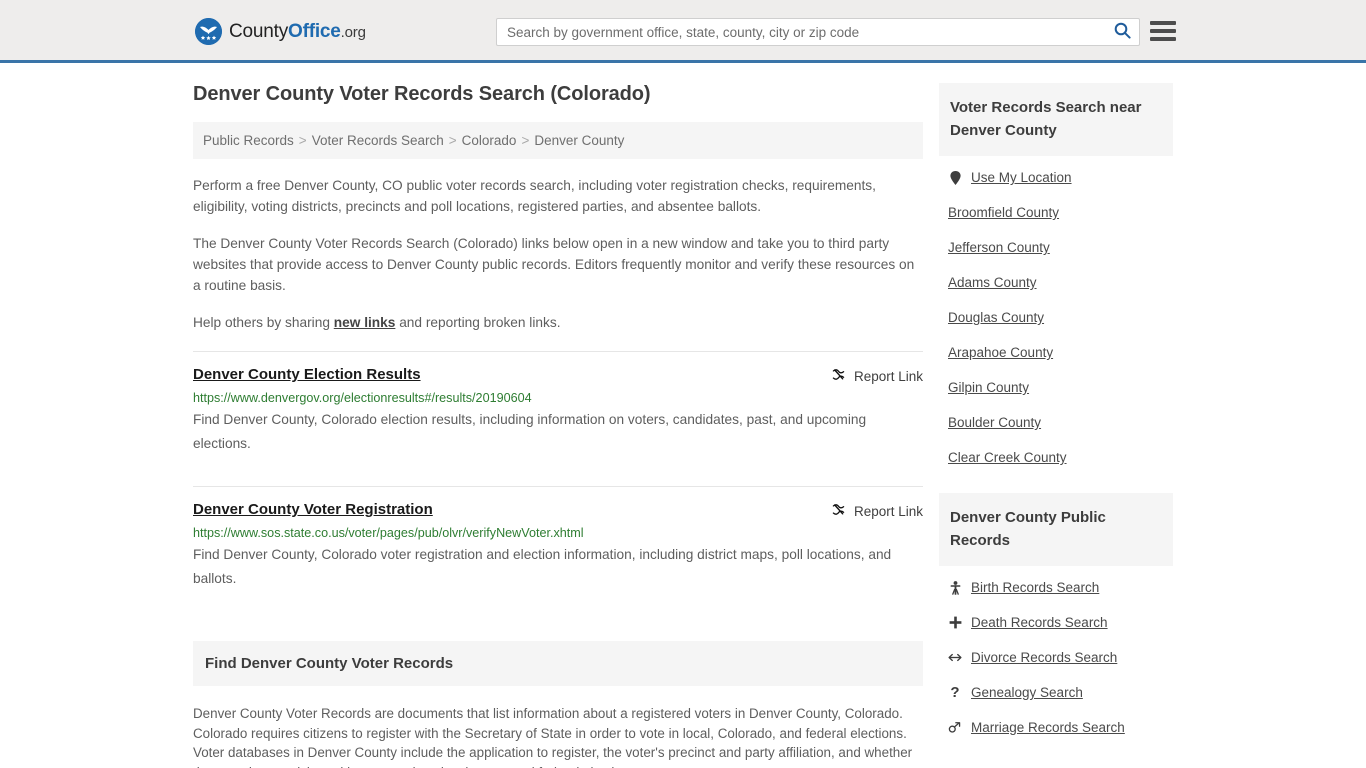 This screenshot has width=1366, height=768. Describe the element at coordinates (313, 509) in the screenshot. I see `listing-title-link: Denver County Voter Registration` at that location.